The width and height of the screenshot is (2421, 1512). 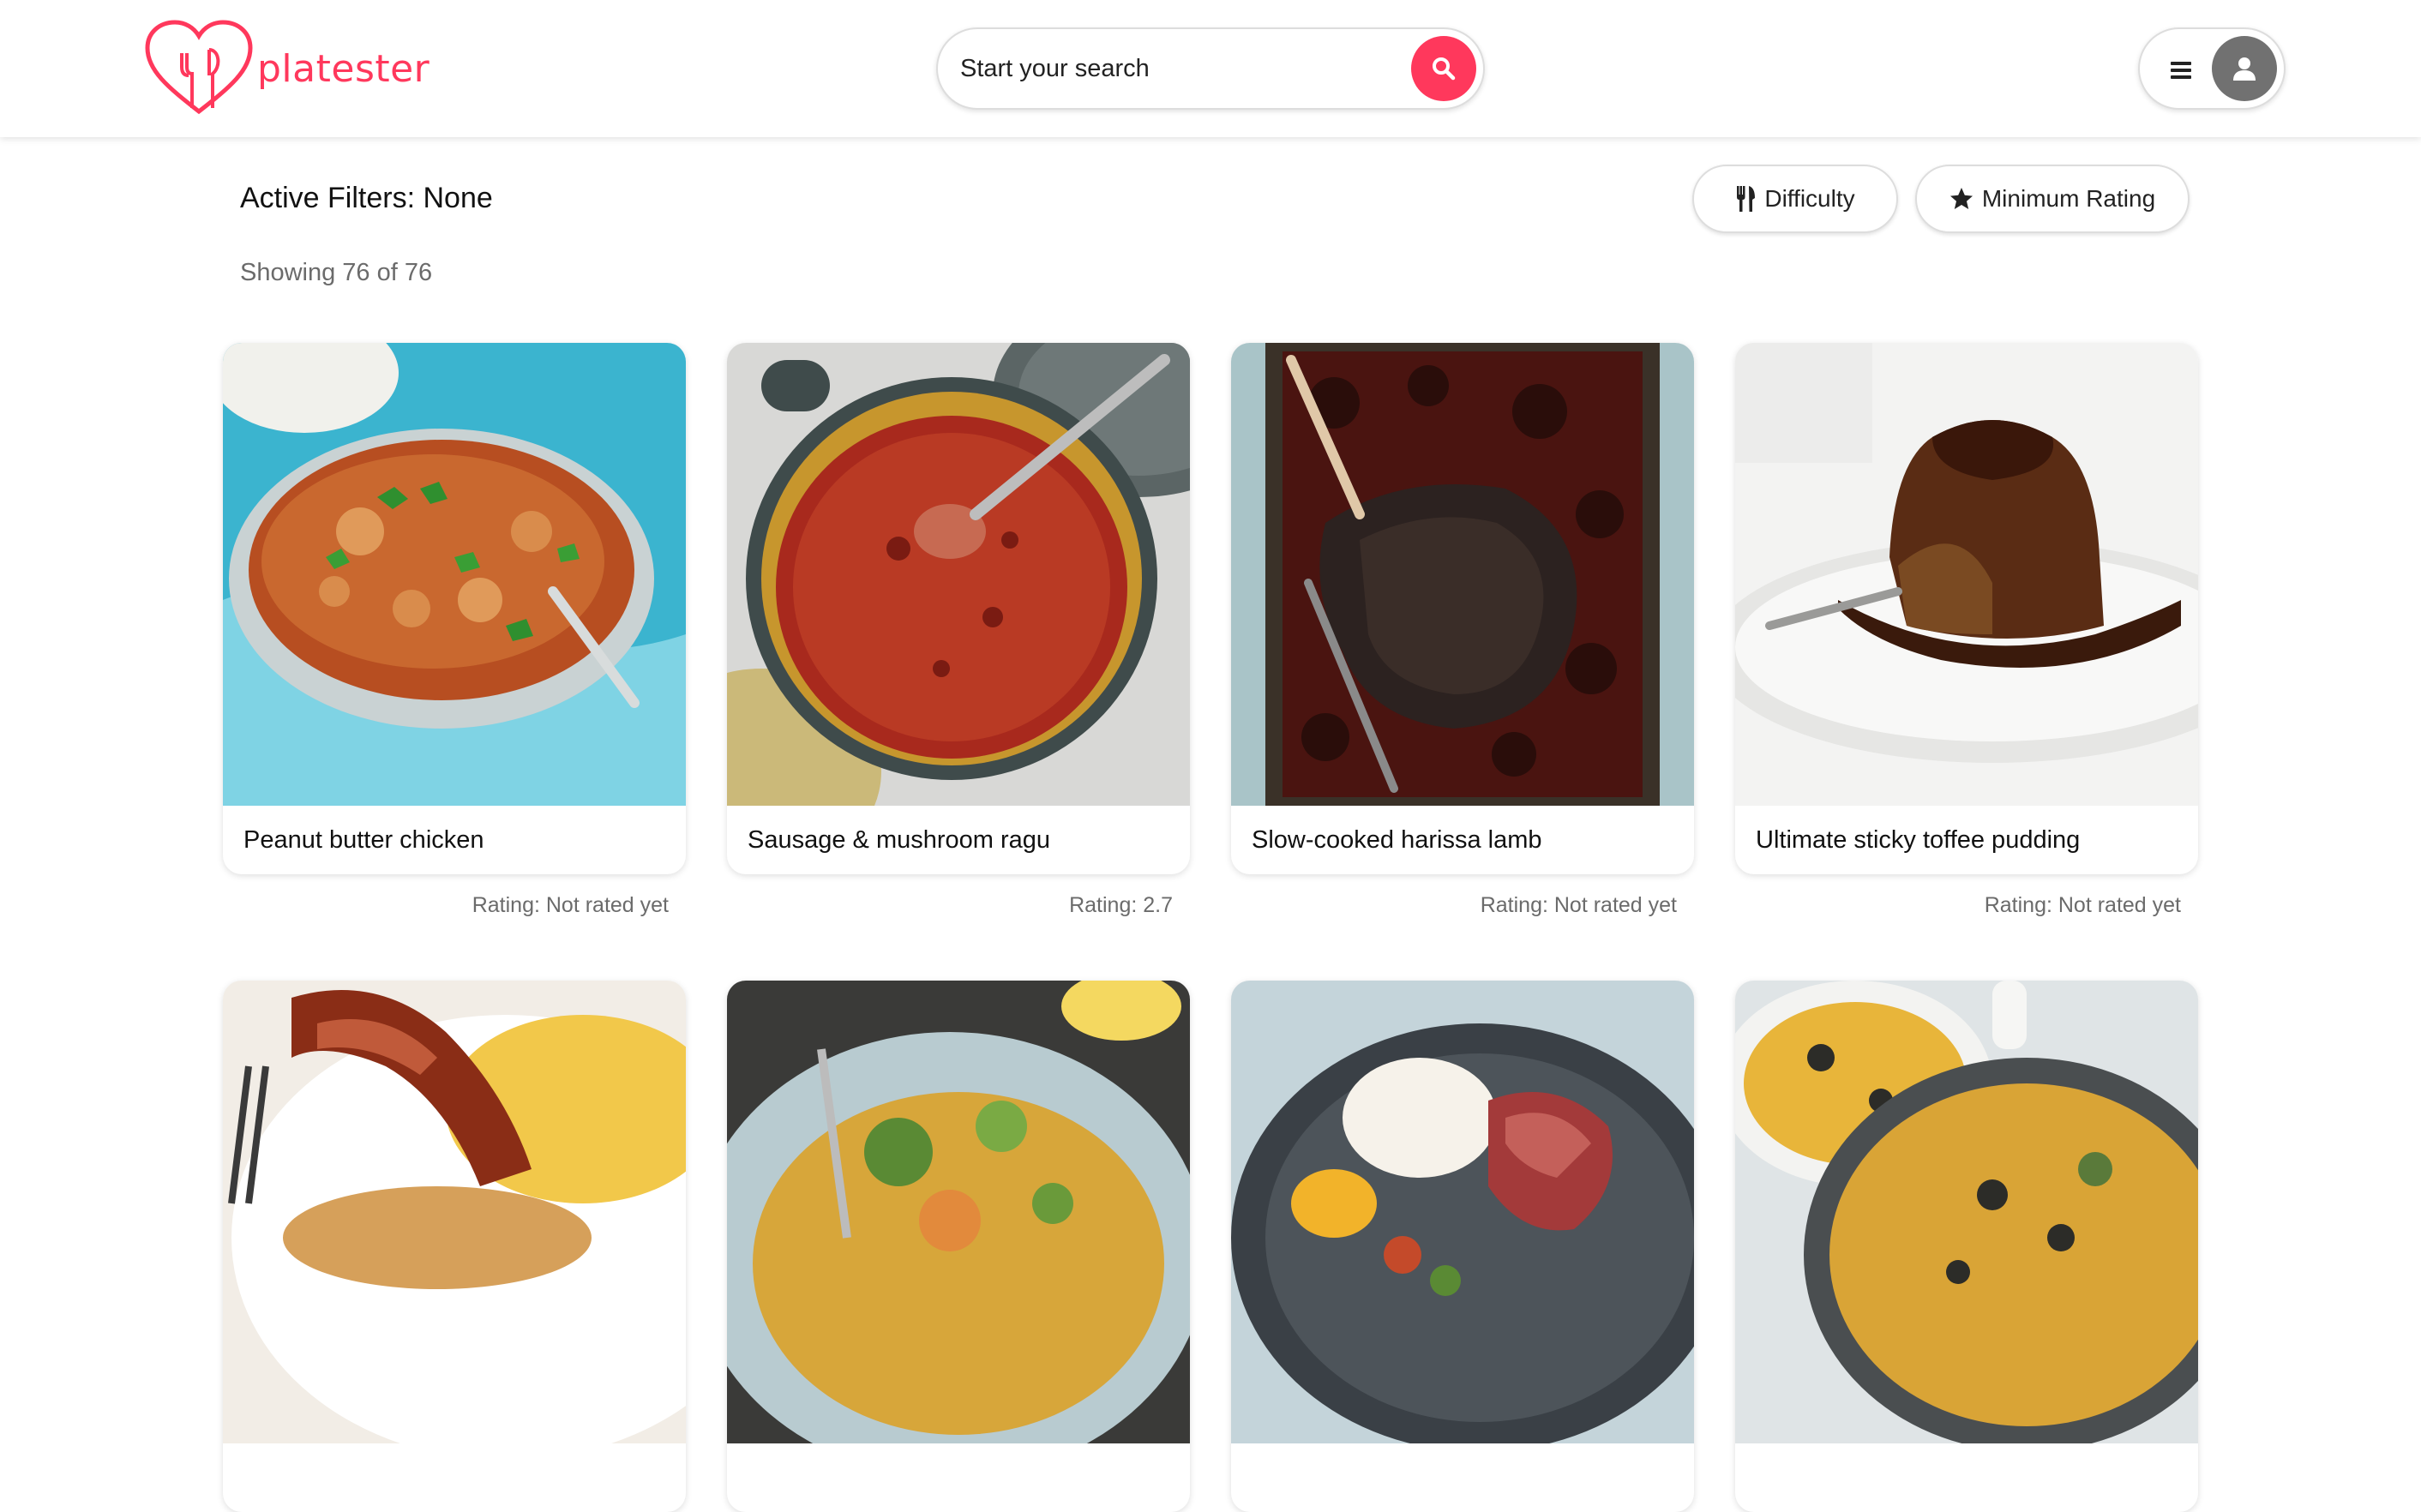 What do you see at coordinates (1918, 839) in the screenshot?
I see `recipe-title: Ultimate sticky toffee pudding` at bounding box center [1918, 839].